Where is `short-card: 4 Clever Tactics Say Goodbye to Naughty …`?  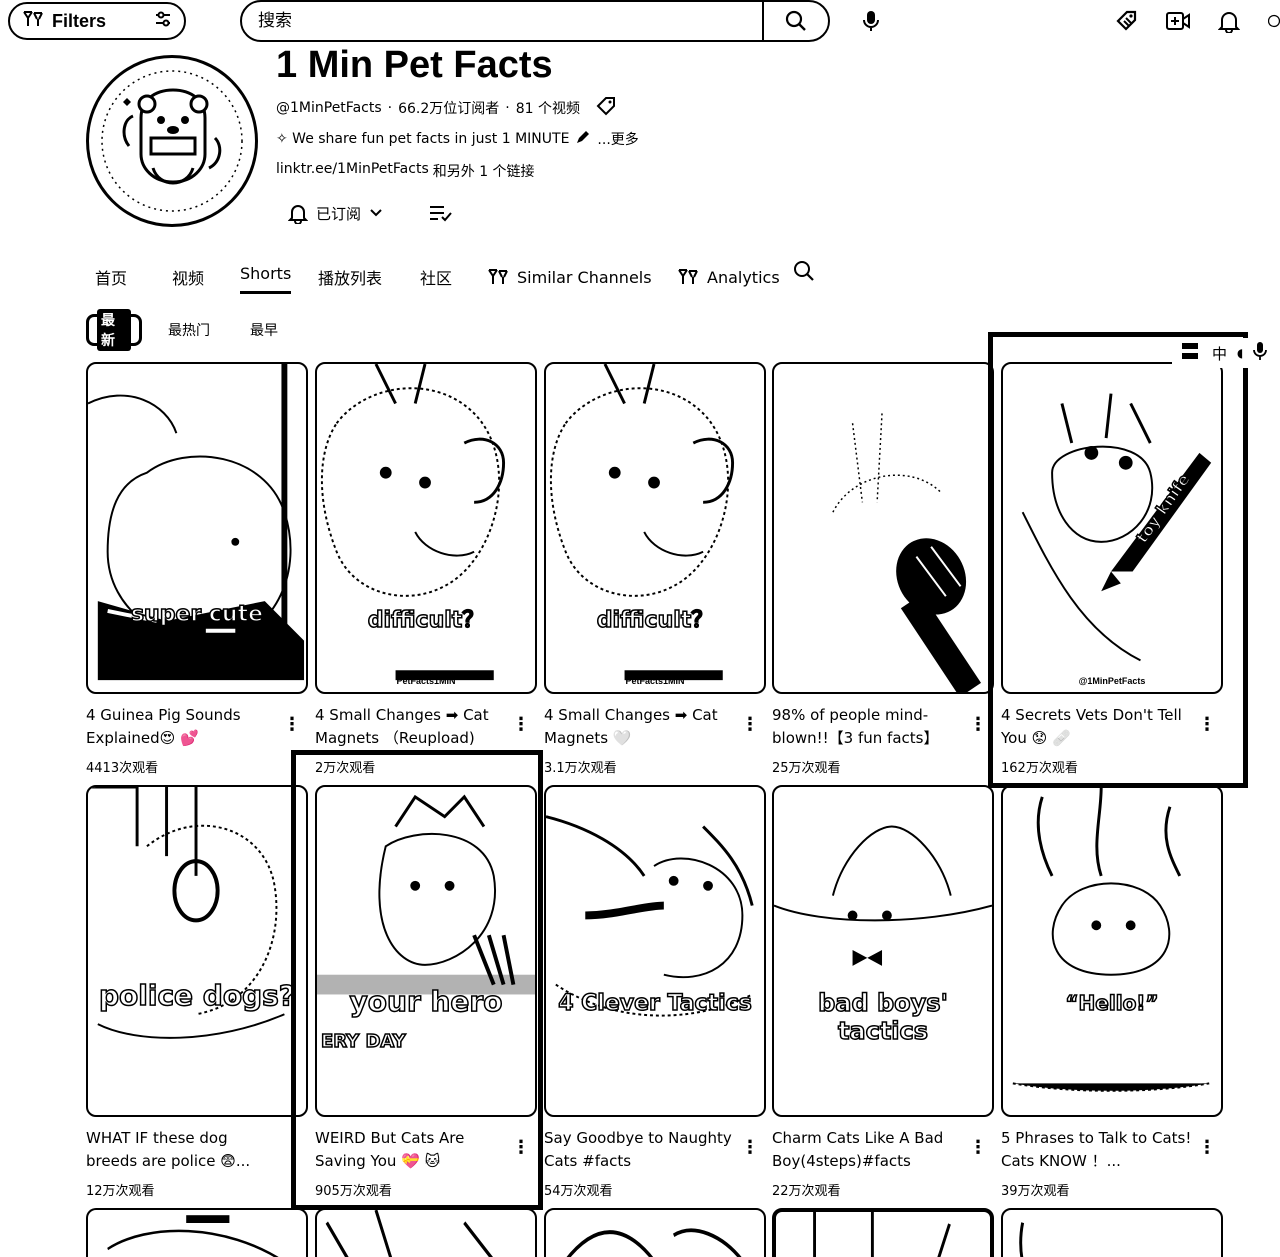 short-card: 4 Clever Tactics Say Goodbye to Naughty … is located at coordinates (656, 995).